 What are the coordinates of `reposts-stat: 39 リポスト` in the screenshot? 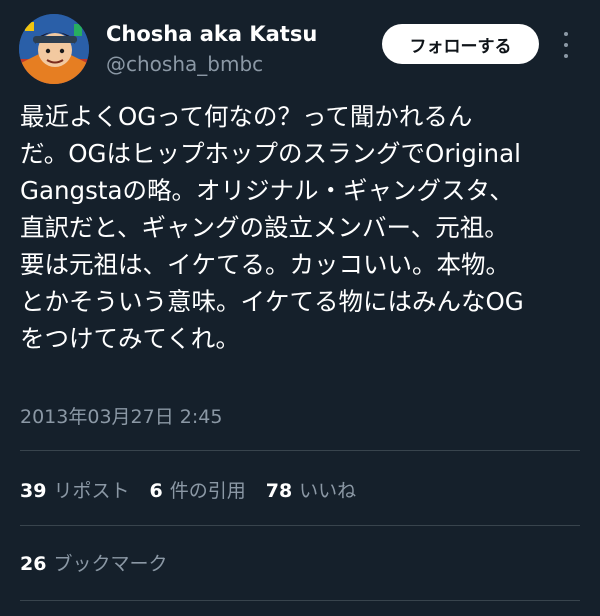 It's located at (74, 489).